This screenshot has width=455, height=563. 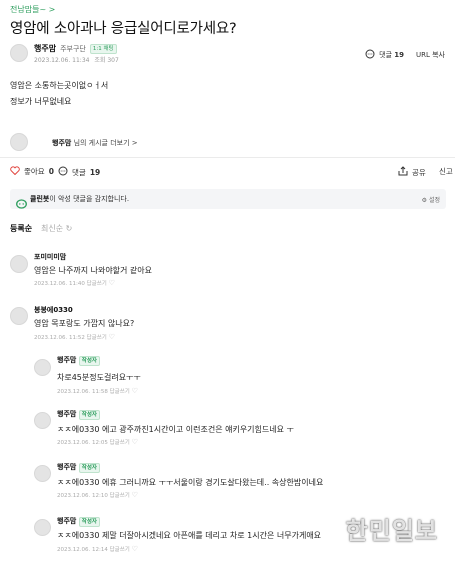 I want to click on cleanbot-settings: ⚙ 설정, so click(x=431, y=199).